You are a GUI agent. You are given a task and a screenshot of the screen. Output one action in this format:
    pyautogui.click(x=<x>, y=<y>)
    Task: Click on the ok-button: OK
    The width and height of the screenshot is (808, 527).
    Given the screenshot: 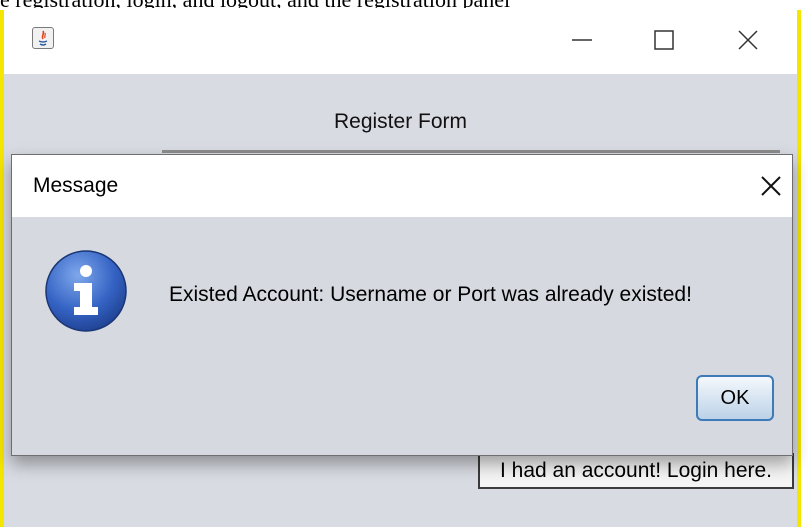 What is the action you would take?
    pyautogui.click(x=735, y=398)
    